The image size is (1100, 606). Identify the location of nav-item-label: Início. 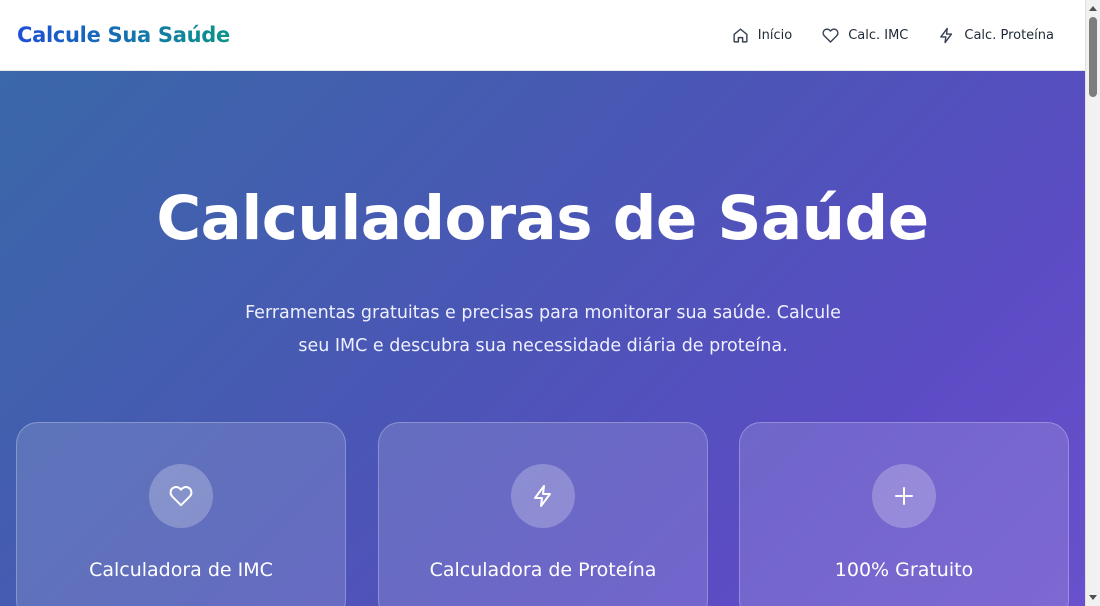
(775, 35).